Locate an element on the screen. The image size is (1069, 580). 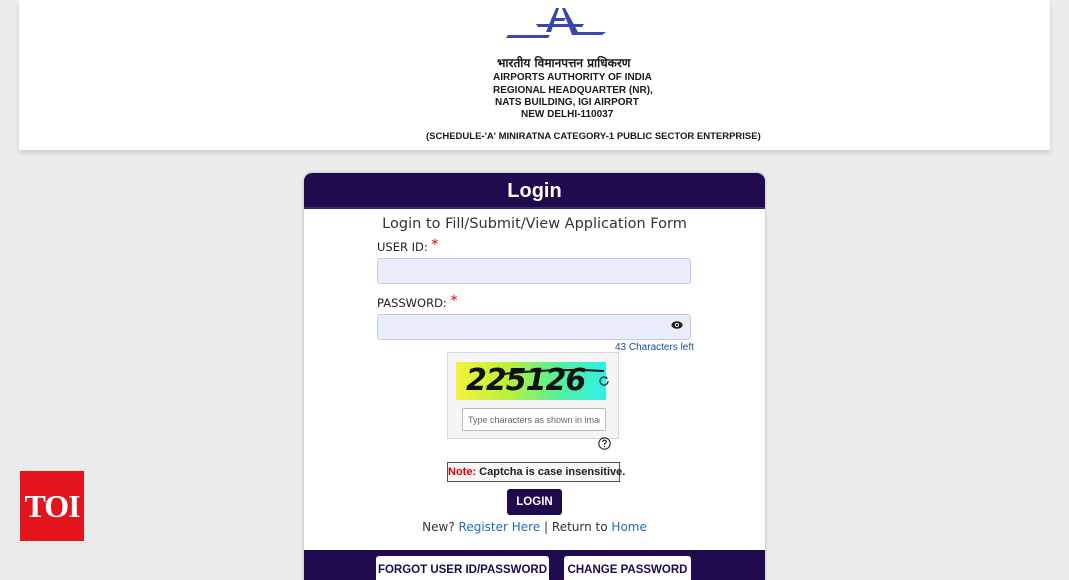
org-building: NATS BUILDING, IGI AIRPORT is located at coordinates (567, 102).